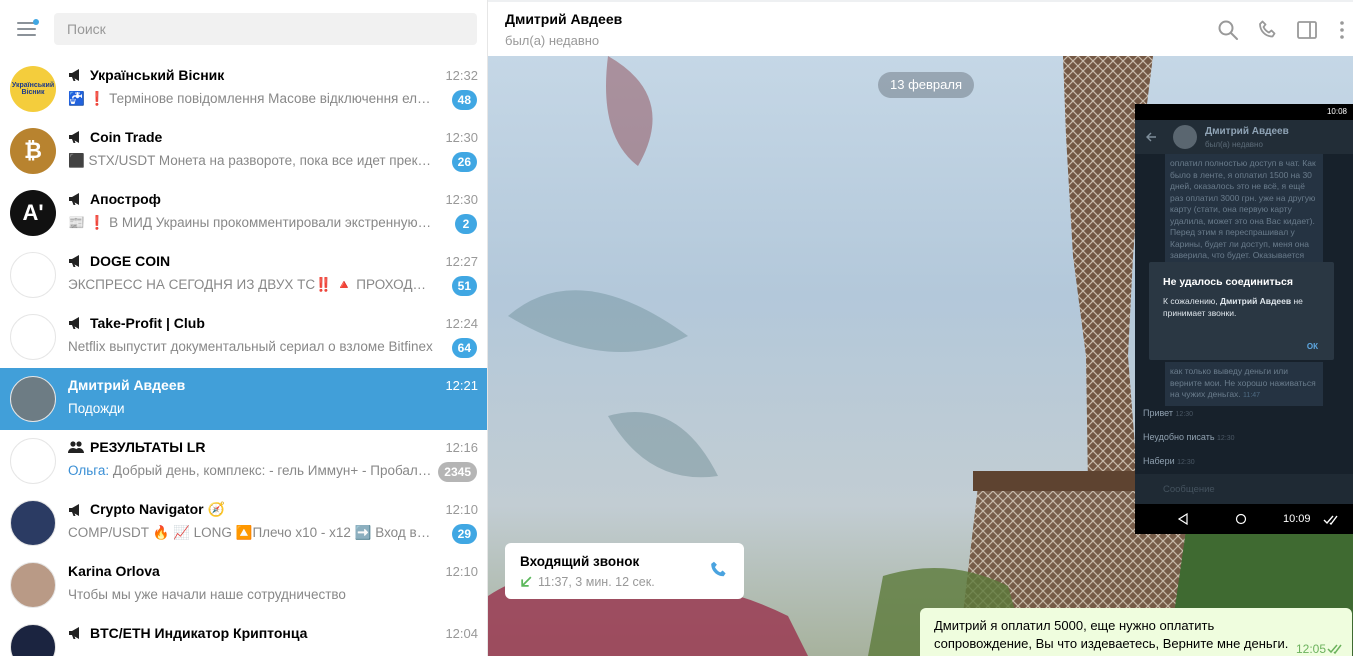 This screenshot has width=1353, height=656. What do you see at coordinates (79, 447) in the screenshot?
I see `group-icon` at bounding box center [79, 447].